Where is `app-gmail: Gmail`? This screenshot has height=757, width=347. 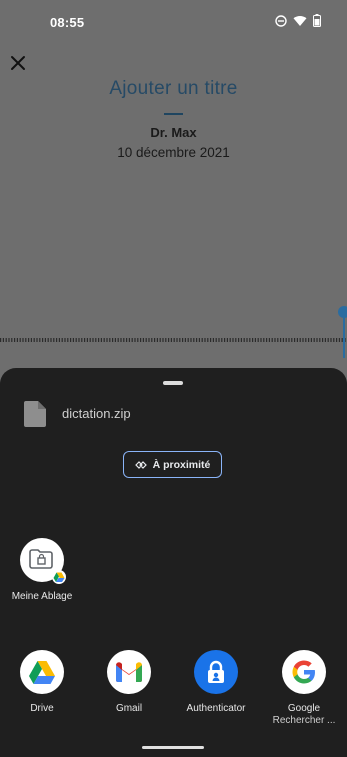
app-gmail: Gmail is located at coordinates (129, 682).